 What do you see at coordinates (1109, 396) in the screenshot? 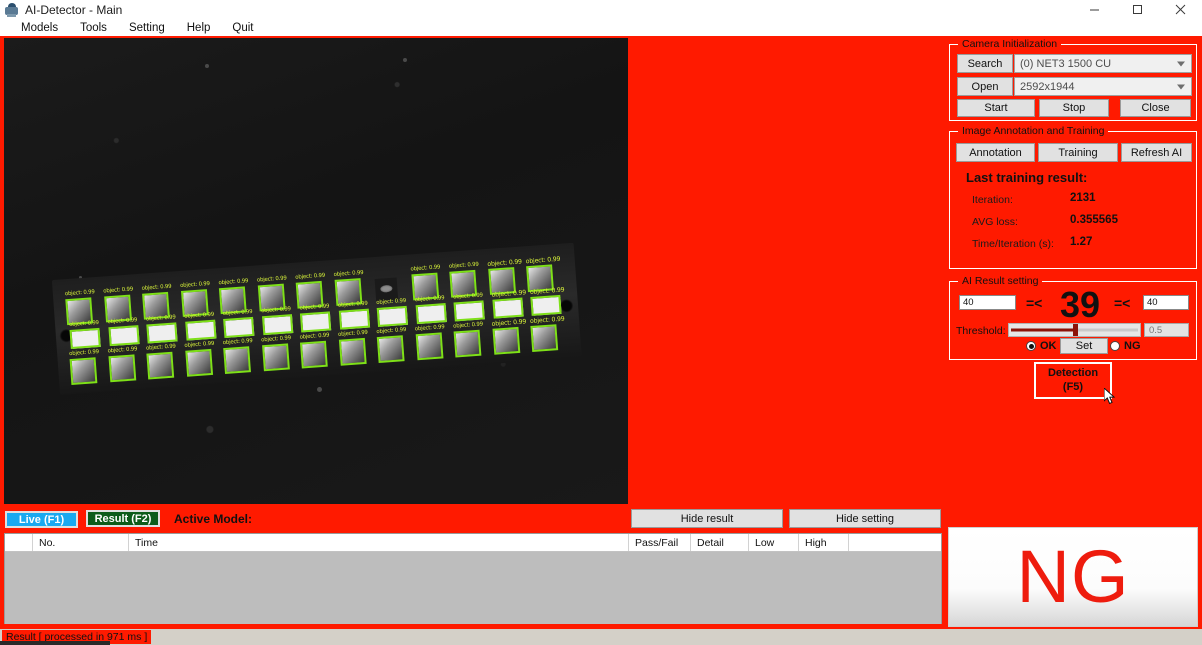
I see `mouse-cursor-icon` at bounding box center [1109, 396].